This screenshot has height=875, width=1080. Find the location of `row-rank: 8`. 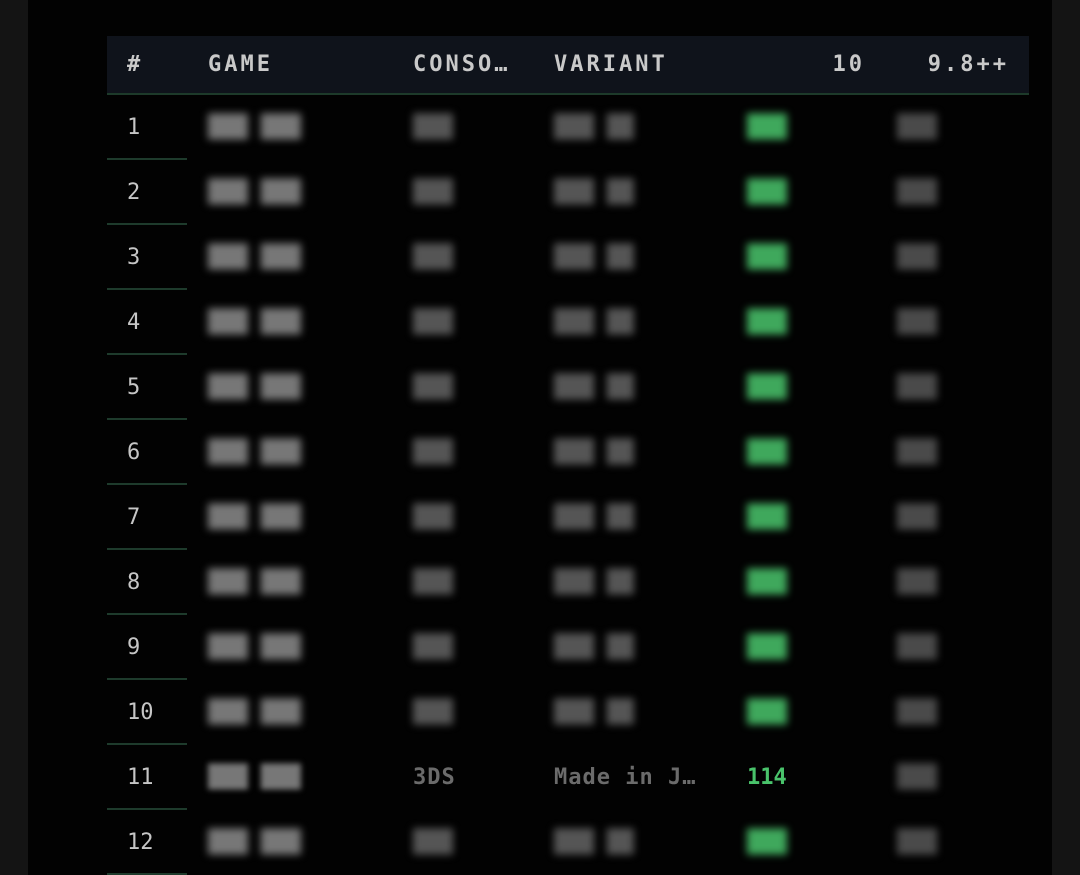

row-rank: 8 is located at coordinates (134, 582).